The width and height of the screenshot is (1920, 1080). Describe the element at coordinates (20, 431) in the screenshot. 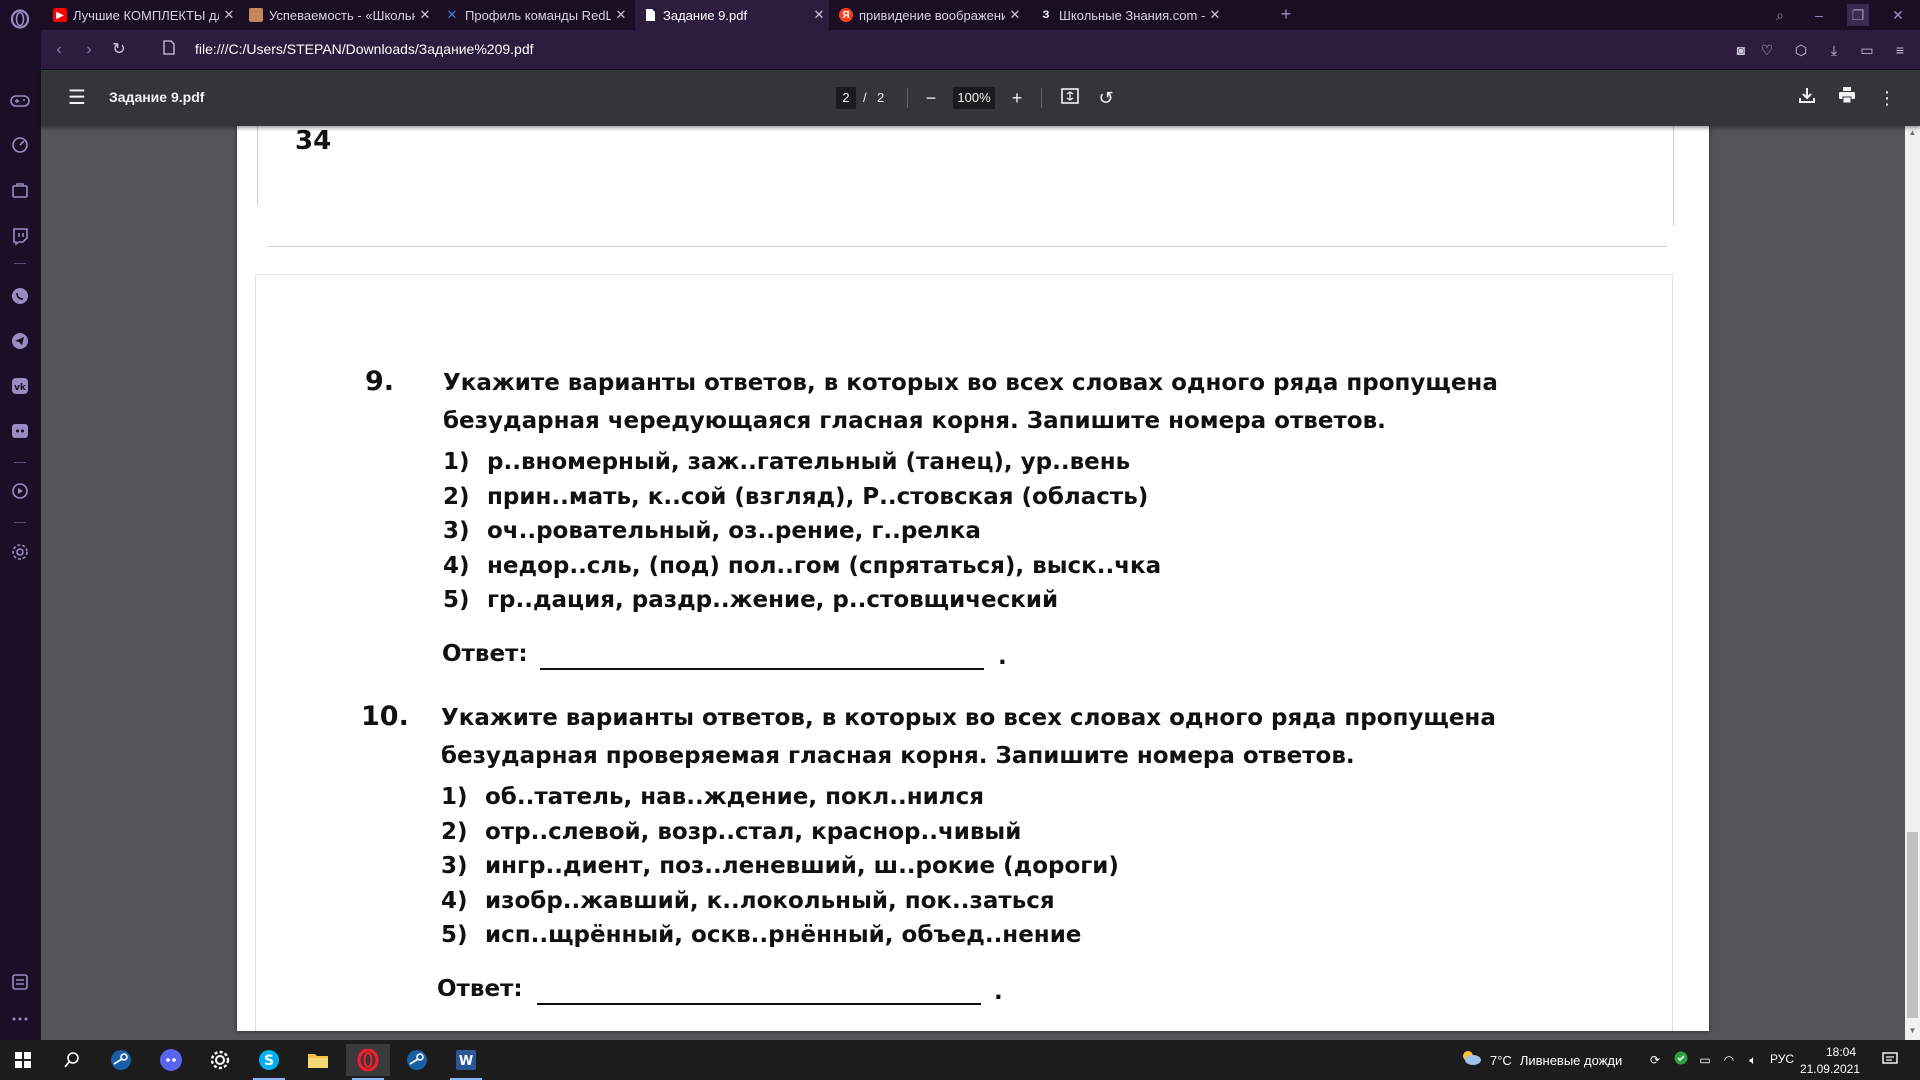

I see `discord-icon` at that location.